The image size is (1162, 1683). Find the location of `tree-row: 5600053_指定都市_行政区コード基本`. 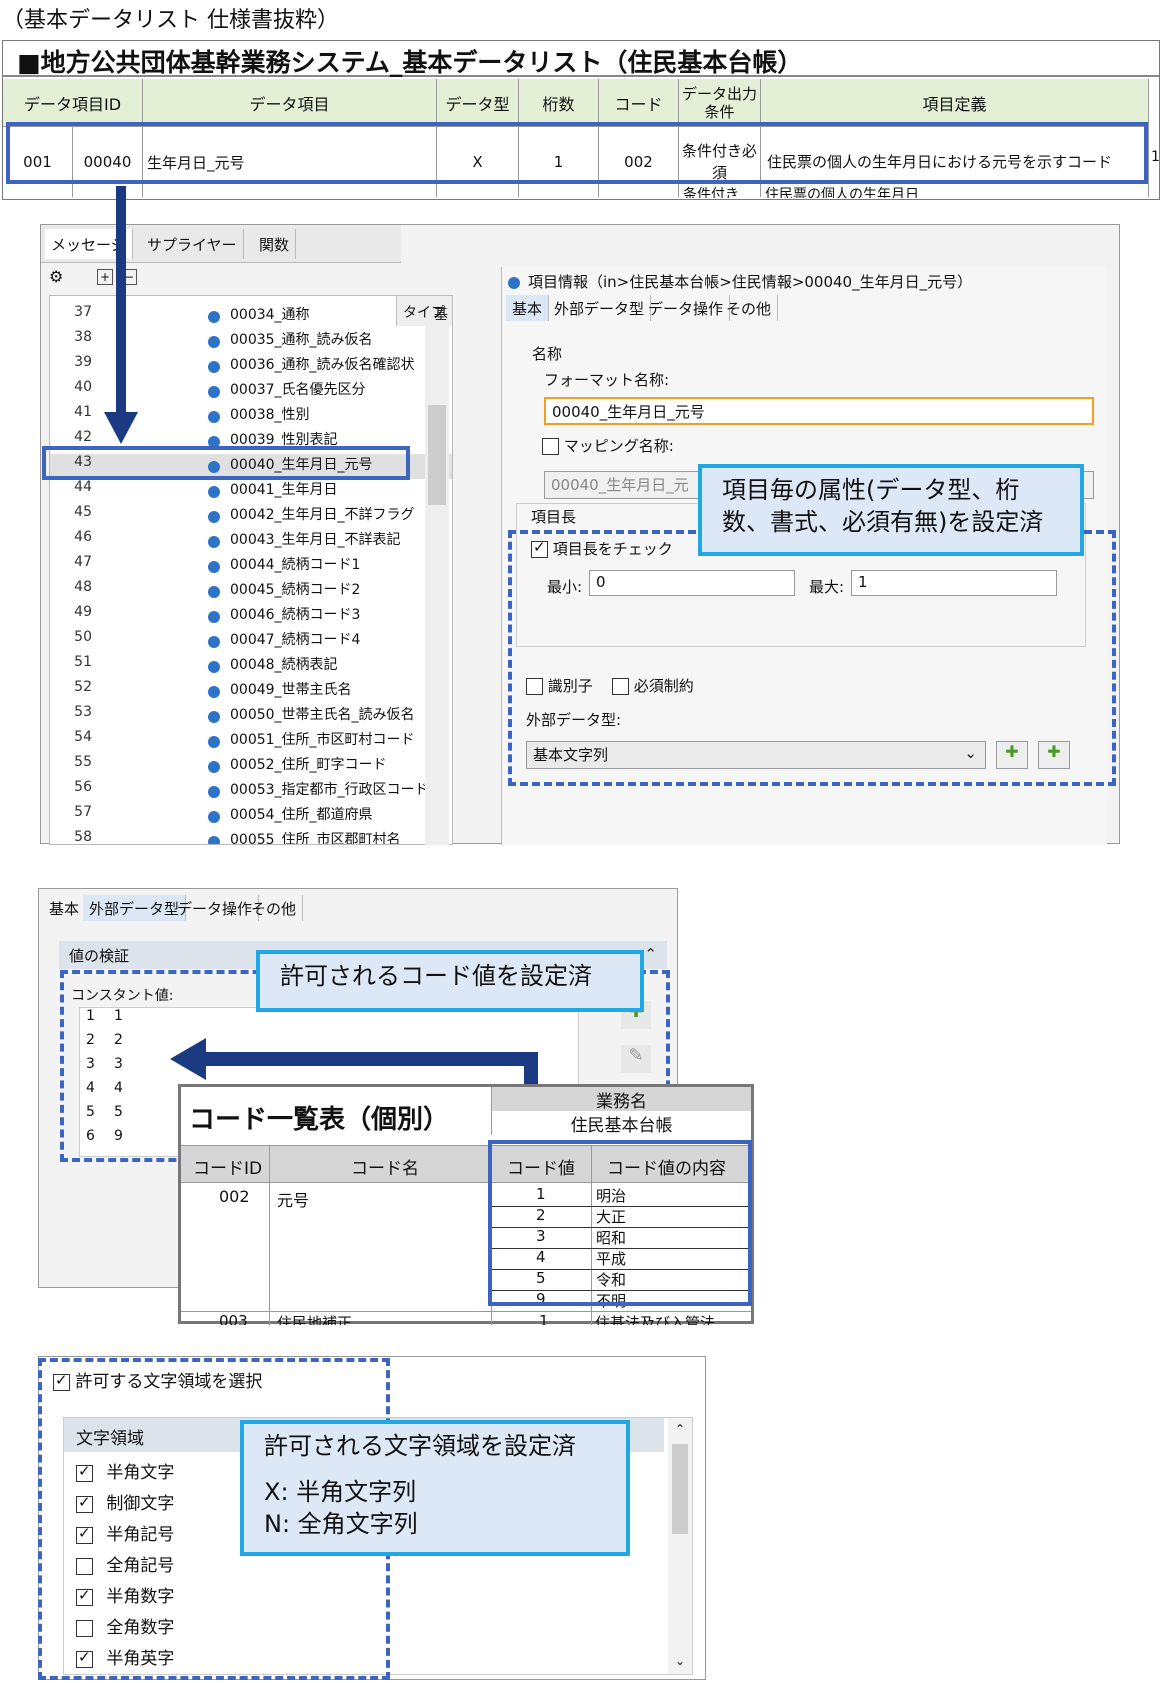

tree-row: 5600053_指定都市_行政区コード基本 is located at coordinates (251, 798).